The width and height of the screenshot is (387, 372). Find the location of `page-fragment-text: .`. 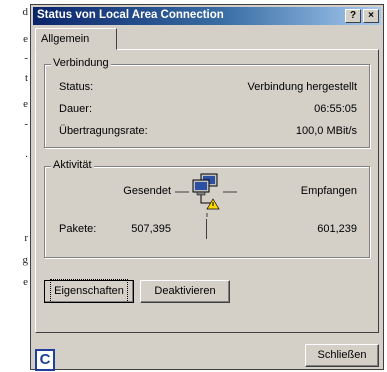

page-fragment-text: . is located at coordinates (26, 154).